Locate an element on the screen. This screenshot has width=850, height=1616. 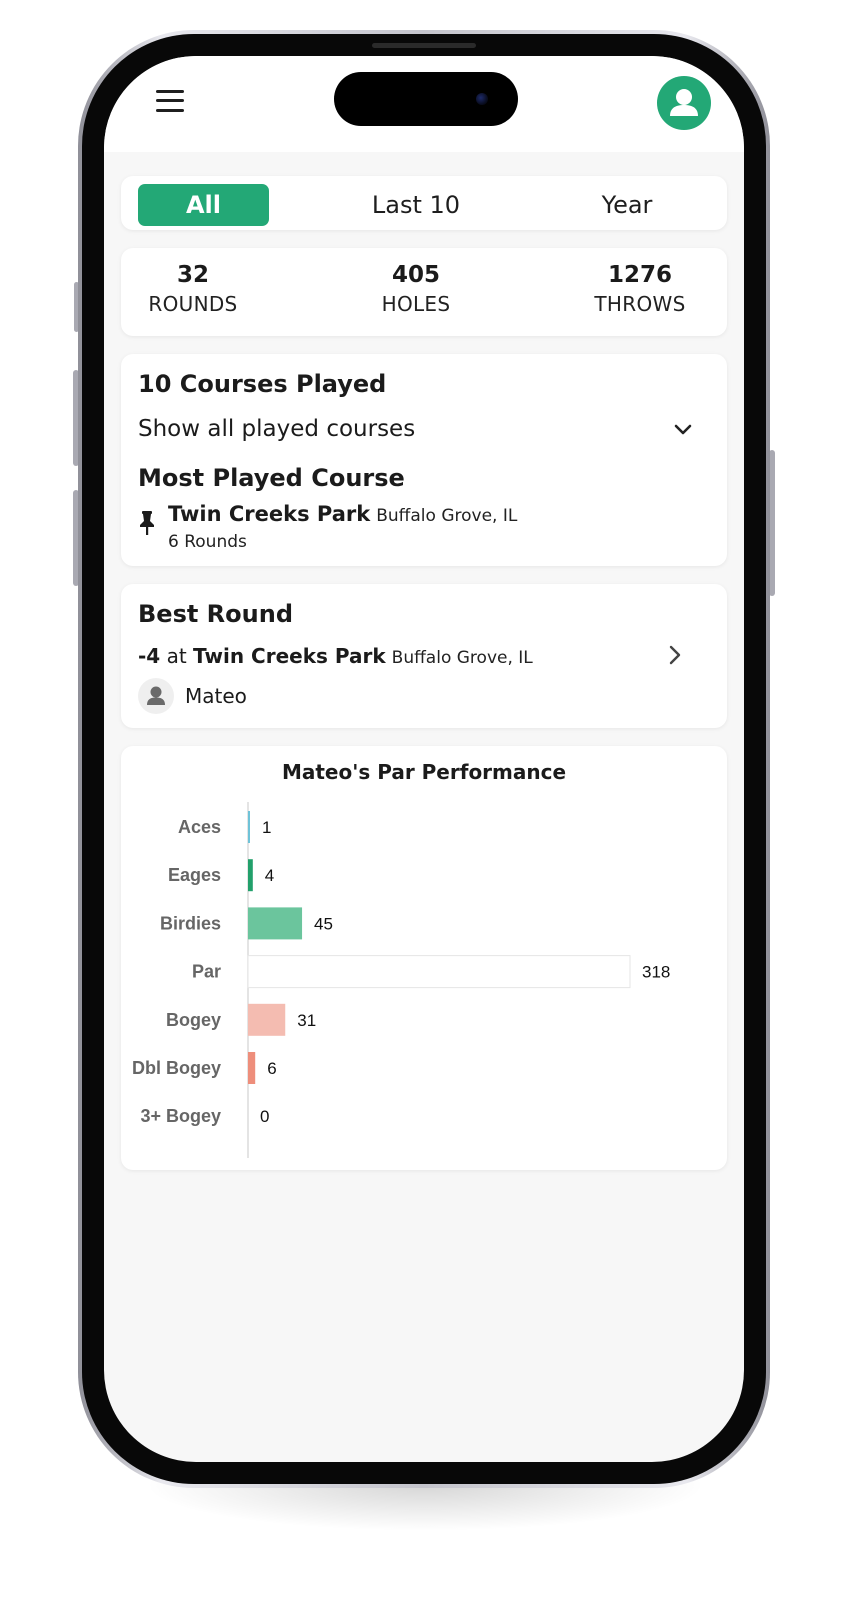
chevron-down-icon is located at coordinates (683, 430).